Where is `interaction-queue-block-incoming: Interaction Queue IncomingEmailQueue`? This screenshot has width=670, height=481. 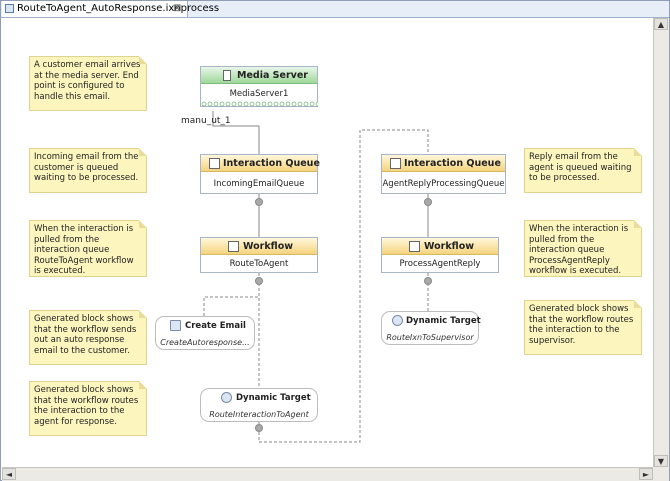
interaction-queue-block-incoming: Interaction Queue IncomingEmailQueue is located at coordinates (260, 174).